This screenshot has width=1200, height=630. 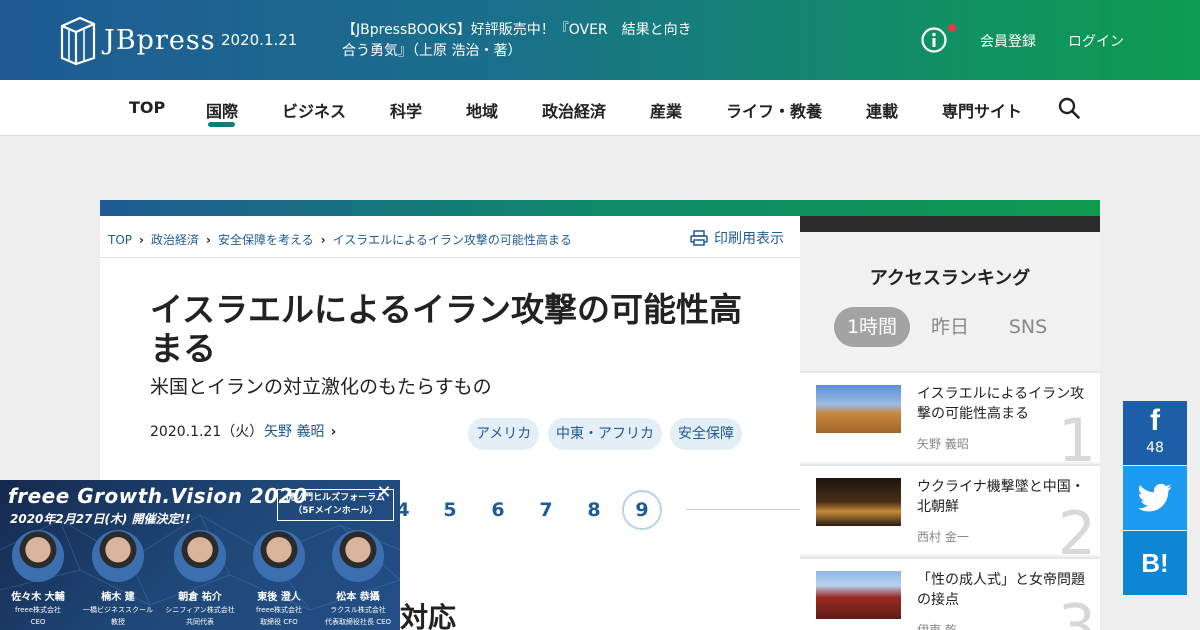 I want to click on ranking-title: アクセスランキング, so click(x=950, y=278).